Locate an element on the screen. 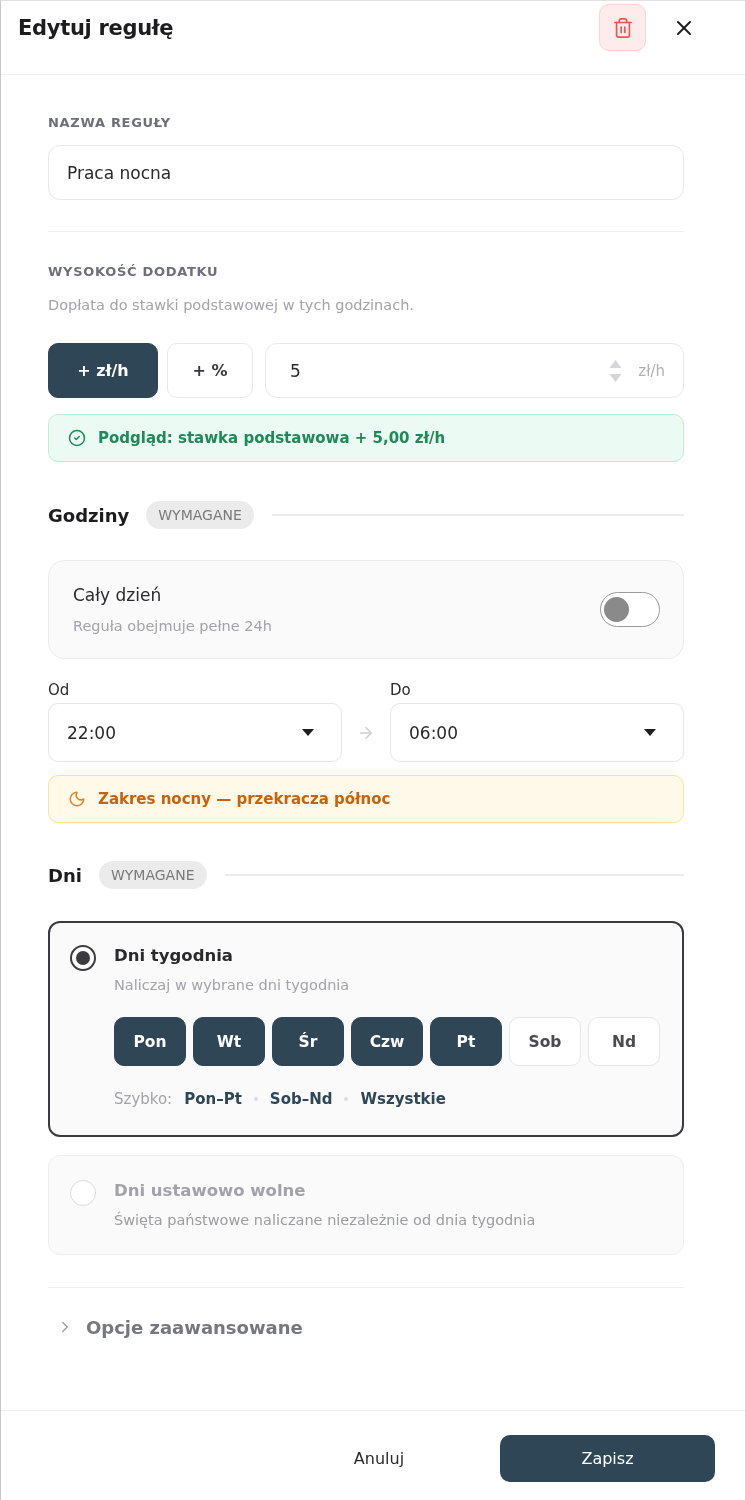 This screenshot has width=745, height=1500. hint-text: Dopłata do stawki podstawowej w tych godzinach. is located at coordinates (231, 305).